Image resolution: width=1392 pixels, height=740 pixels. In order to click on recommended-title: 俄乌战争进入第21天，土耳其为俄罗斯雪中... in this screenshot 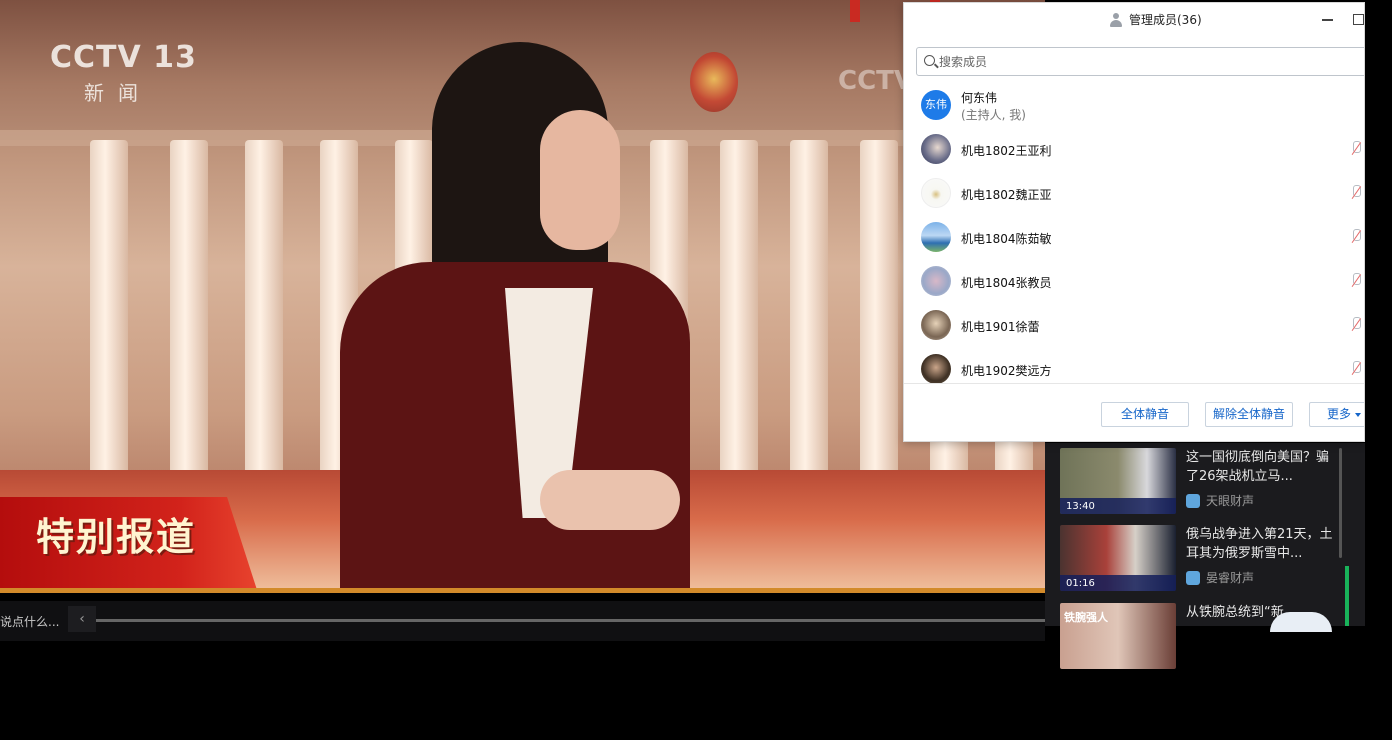, I will do `click(1261, 544)`.